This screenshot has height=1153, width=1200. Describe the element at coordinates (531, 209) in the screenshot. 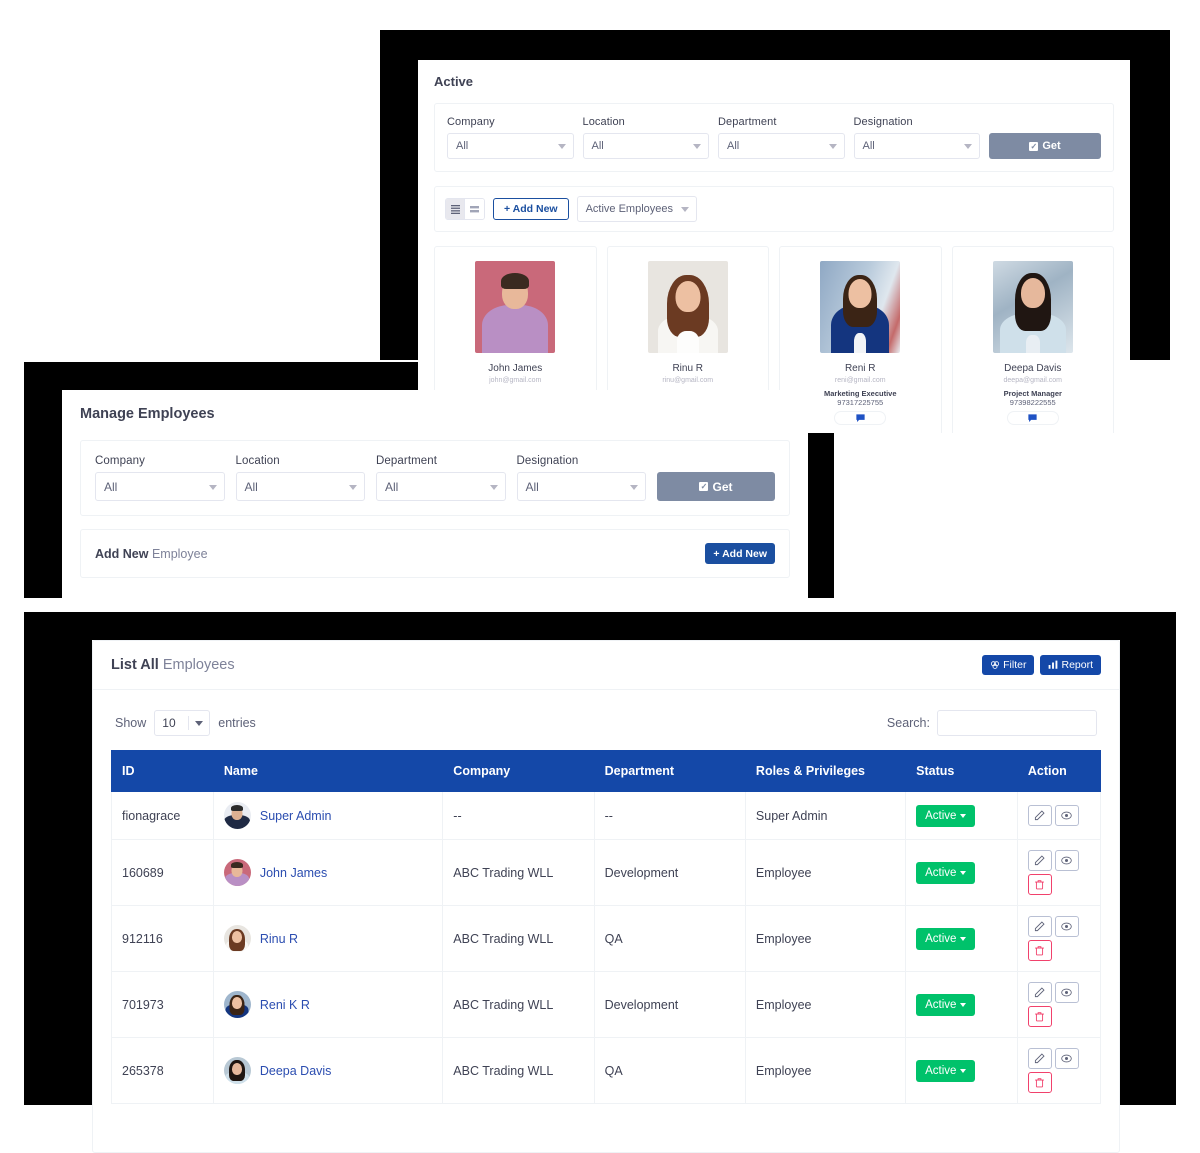

I see `add-new-button: + Add New` at that location.